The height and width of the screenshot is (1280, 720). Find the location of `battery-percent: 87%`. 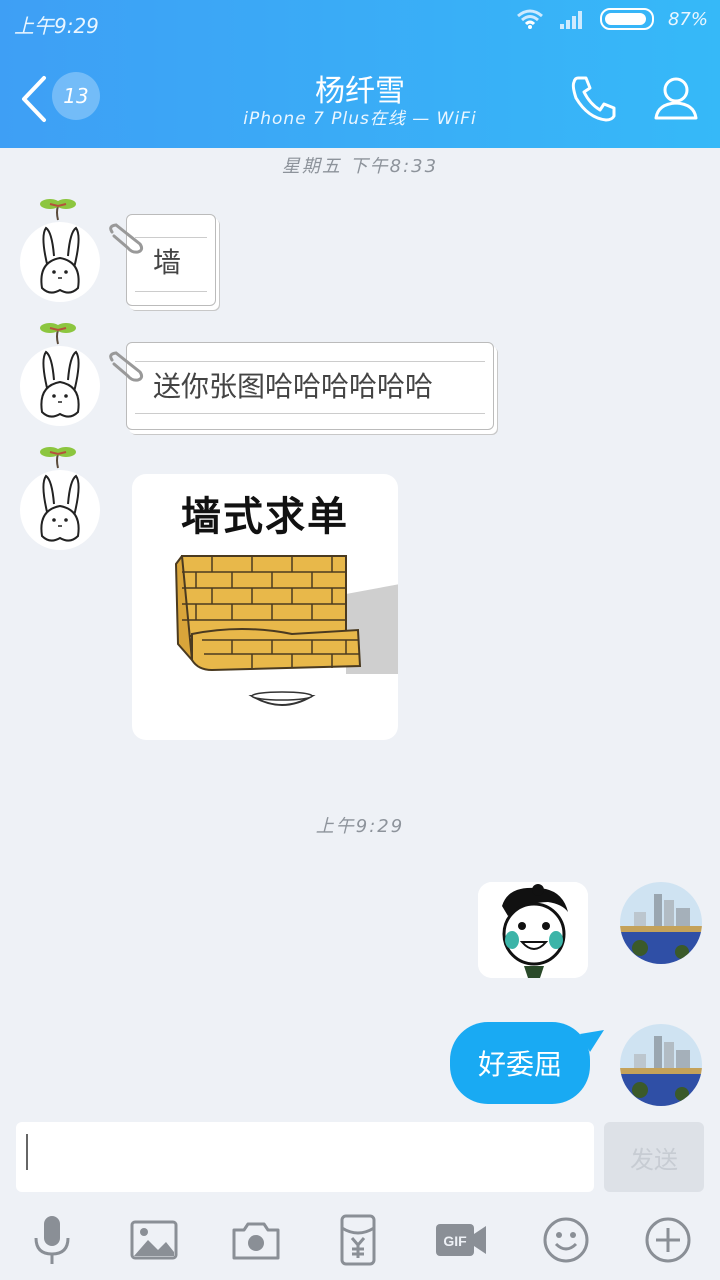

battery-percent: 87% is located at coordinates (687, 19).